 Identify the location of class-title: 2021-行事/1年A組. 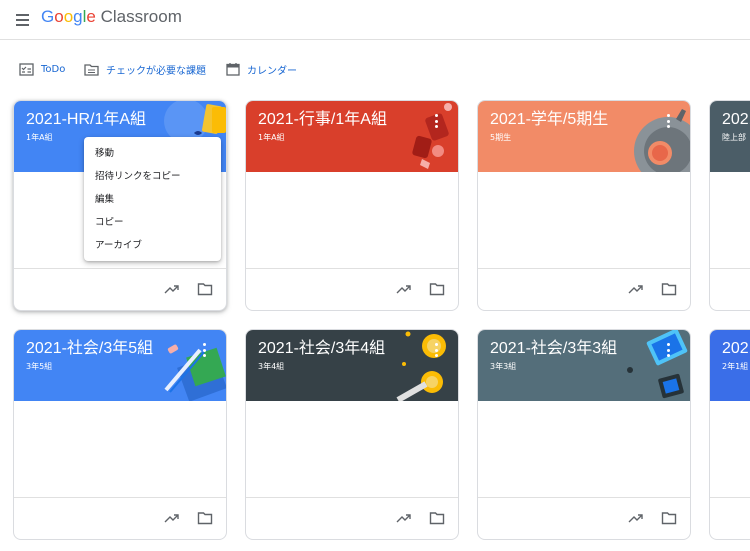
(322, 120).